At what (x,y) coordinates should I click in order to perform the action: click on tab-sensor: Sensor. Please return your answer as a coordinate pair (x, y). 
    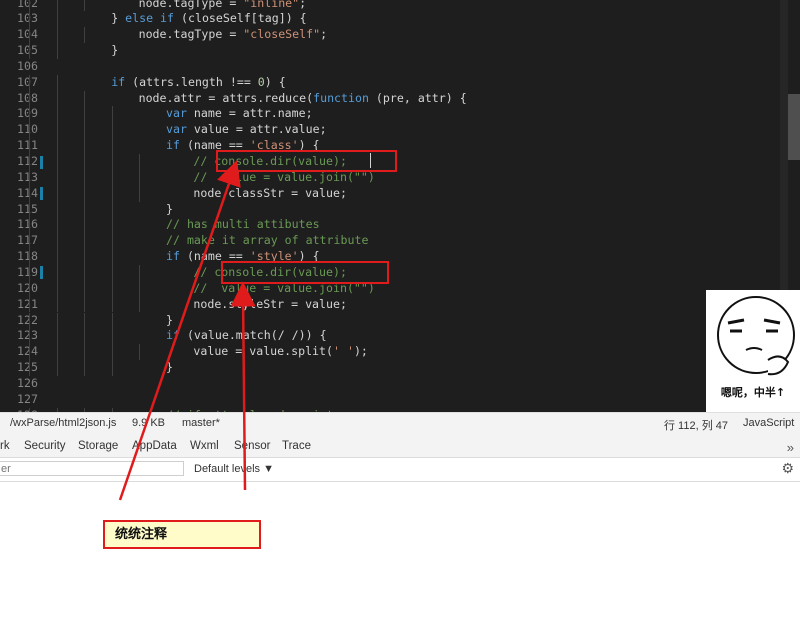
    Looking at the image, I should click on (252, 446).